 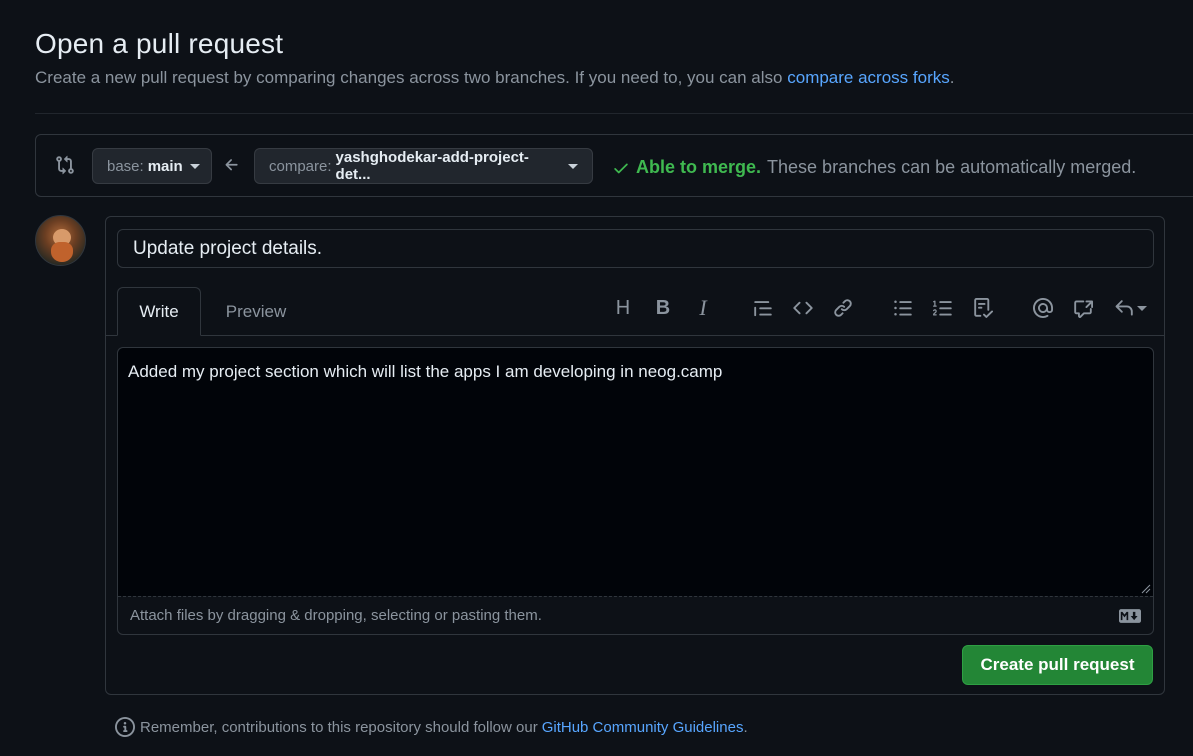 I want to click on merge-status-label: Able to merge., so click(x=699, y=167).